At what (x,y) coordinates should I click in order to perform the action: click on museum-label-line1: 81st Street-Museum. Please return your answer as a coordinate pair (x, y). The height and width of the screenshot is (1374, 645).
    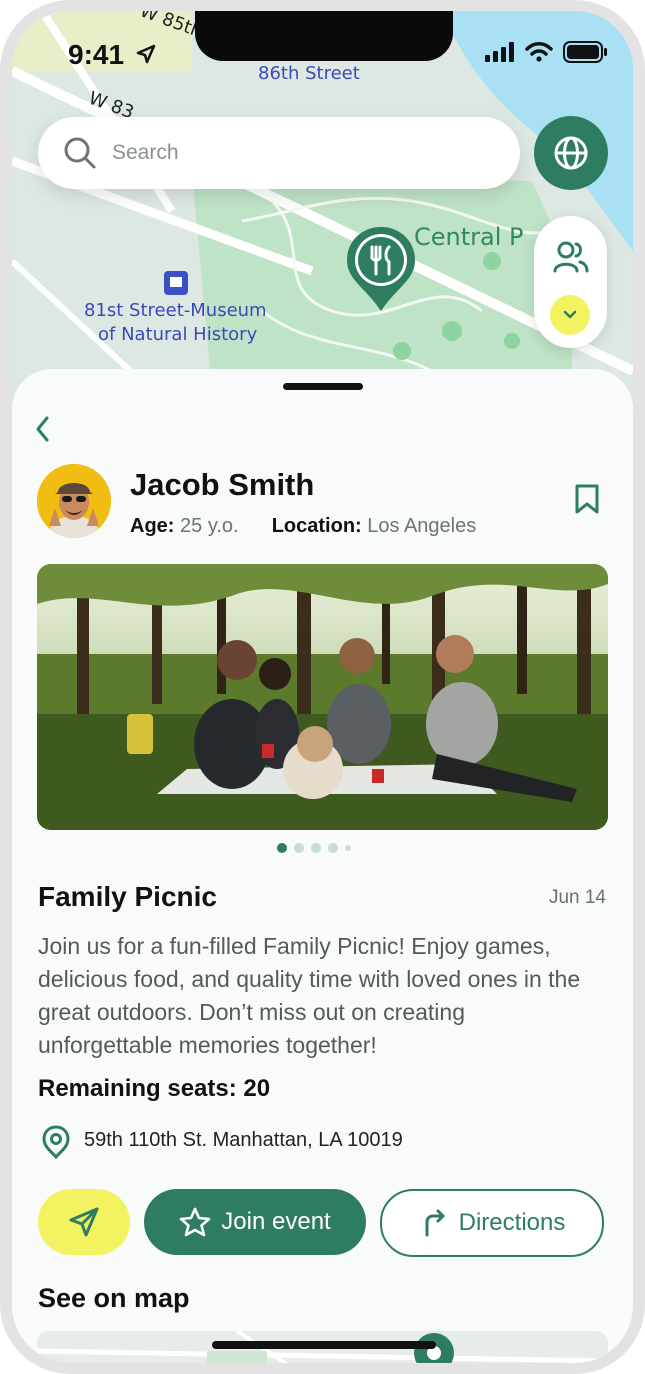
    Looking at the image, I should click on (175, 310).